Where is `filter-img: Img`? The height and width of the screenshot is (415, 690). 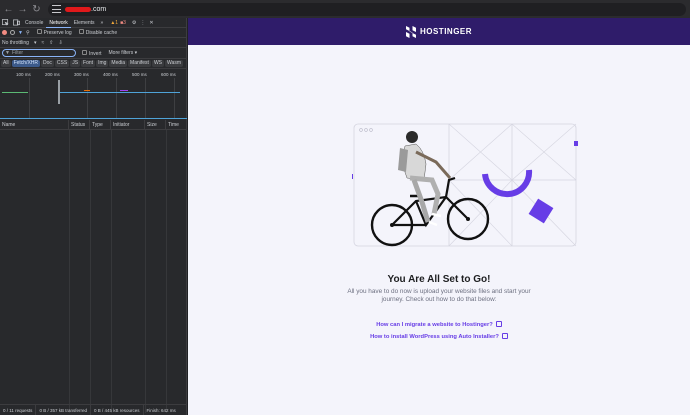 filter-img: Img is located at coordinates (102, 63).